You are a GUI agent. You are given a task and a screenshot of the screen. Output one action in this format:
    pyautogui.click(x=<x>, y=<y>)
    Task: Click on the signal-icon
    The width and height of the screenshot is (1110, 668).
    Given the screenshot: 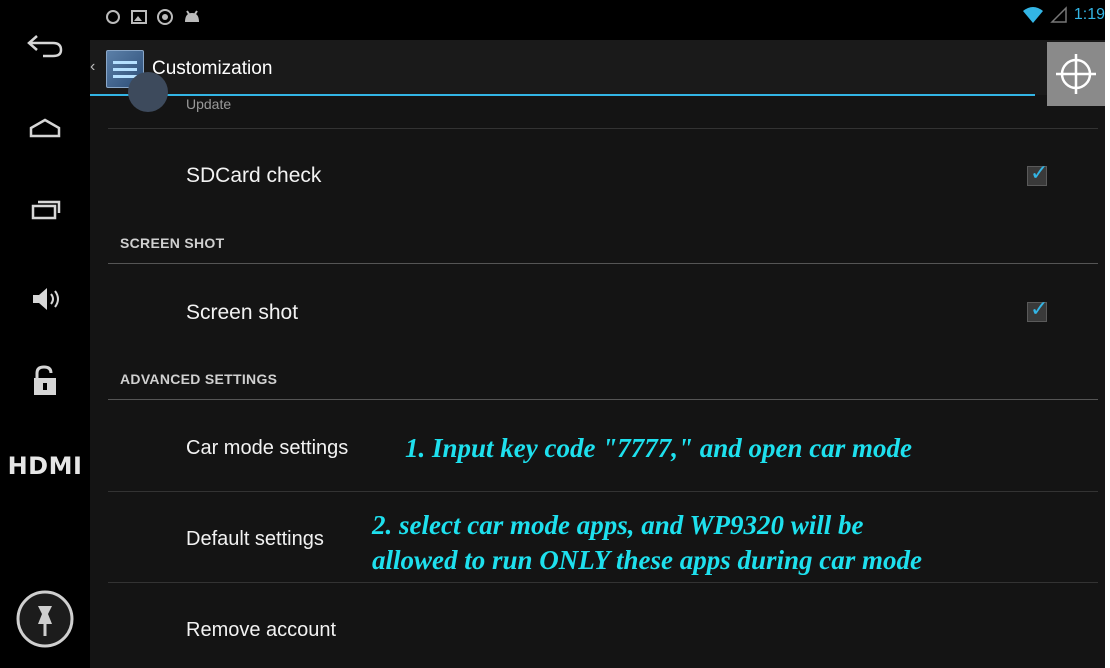 What is the action you would take?
    pyautogui.click(x=1058, y=14)
    